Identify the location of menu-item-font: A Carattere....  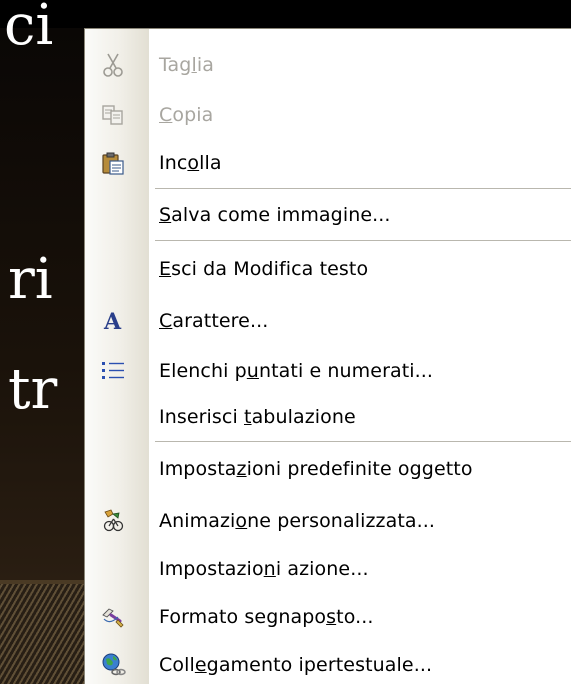
(328, 321).